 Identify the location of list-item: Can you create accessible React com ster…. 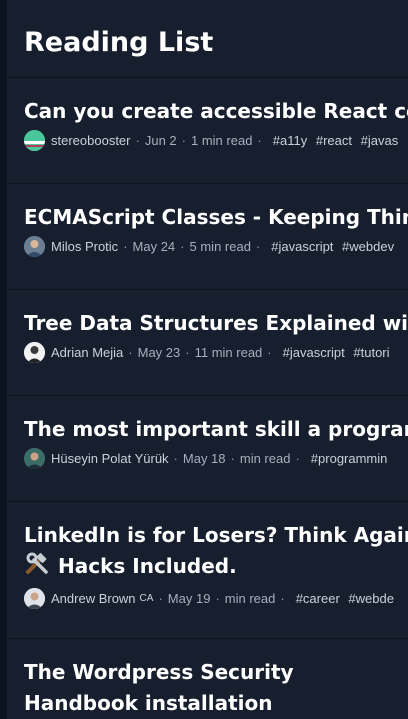
(207, 131).